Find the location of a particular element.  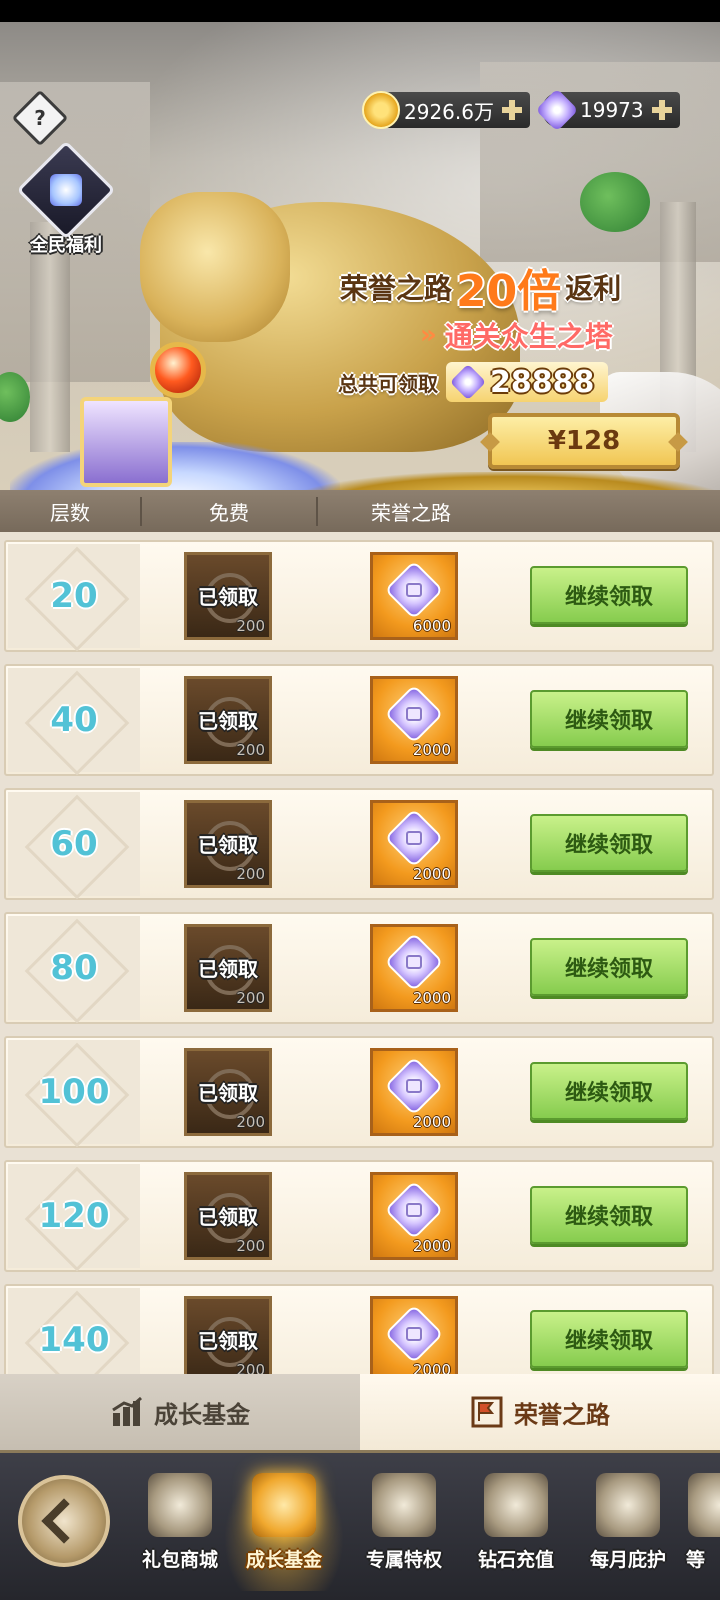

question-icon: ? is located at coordinates (40, 118).